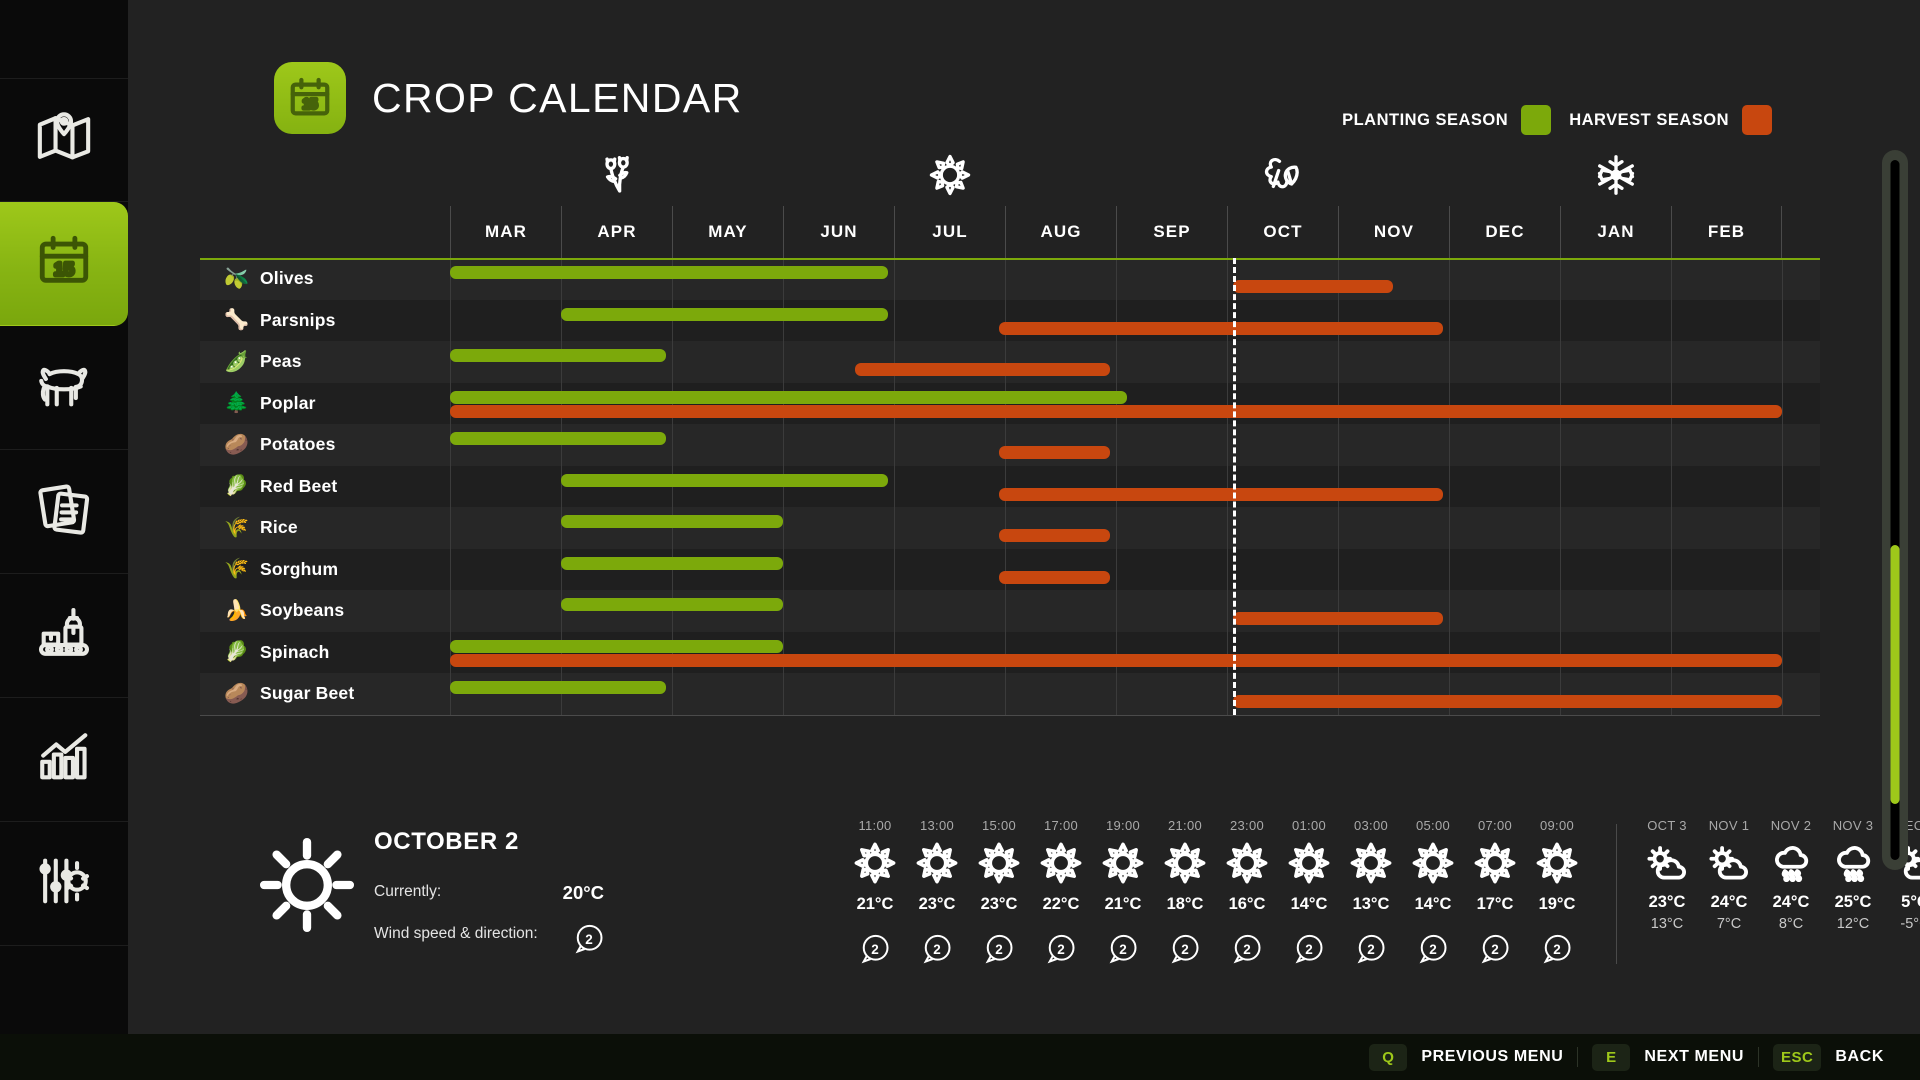 Image resolution: width=1920 pixels, height=1080 pixels. Describe the element at coordinates (1185, 904) in the screenshot. I see `hourly-temp: 18°C` at that location.